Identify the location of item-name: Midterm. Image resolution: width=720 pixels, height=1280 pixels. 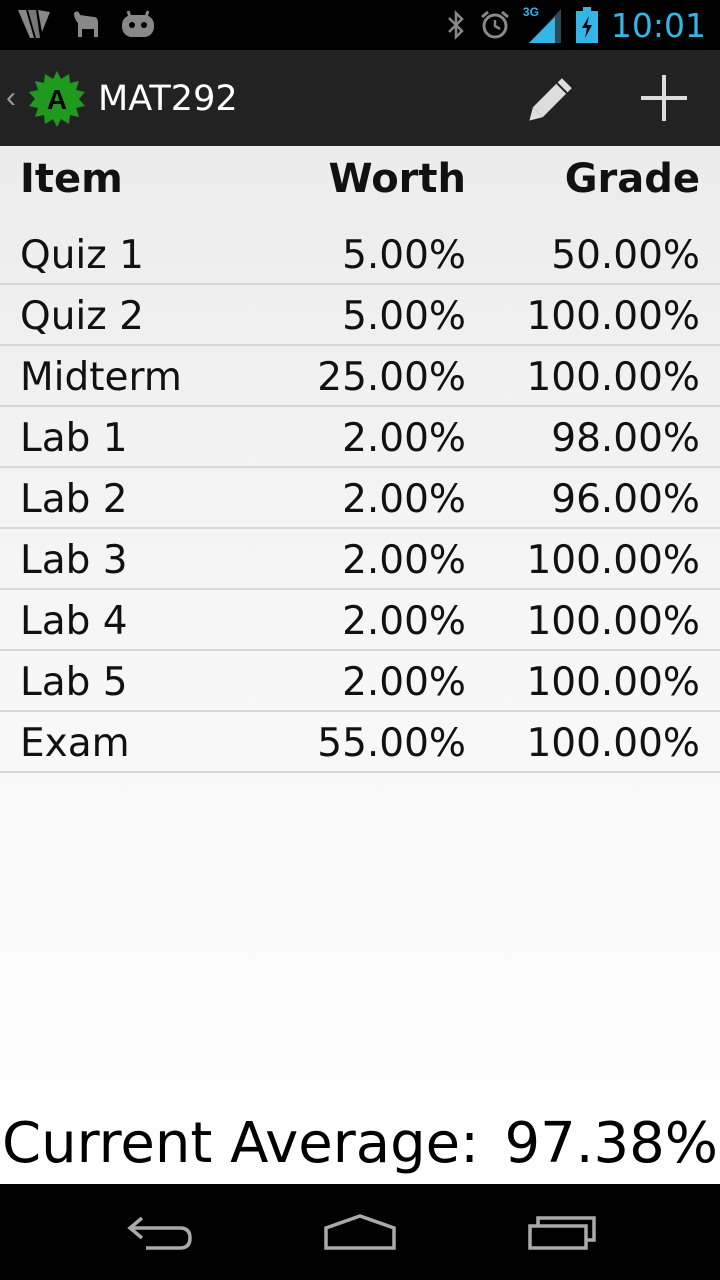
(101, 377).